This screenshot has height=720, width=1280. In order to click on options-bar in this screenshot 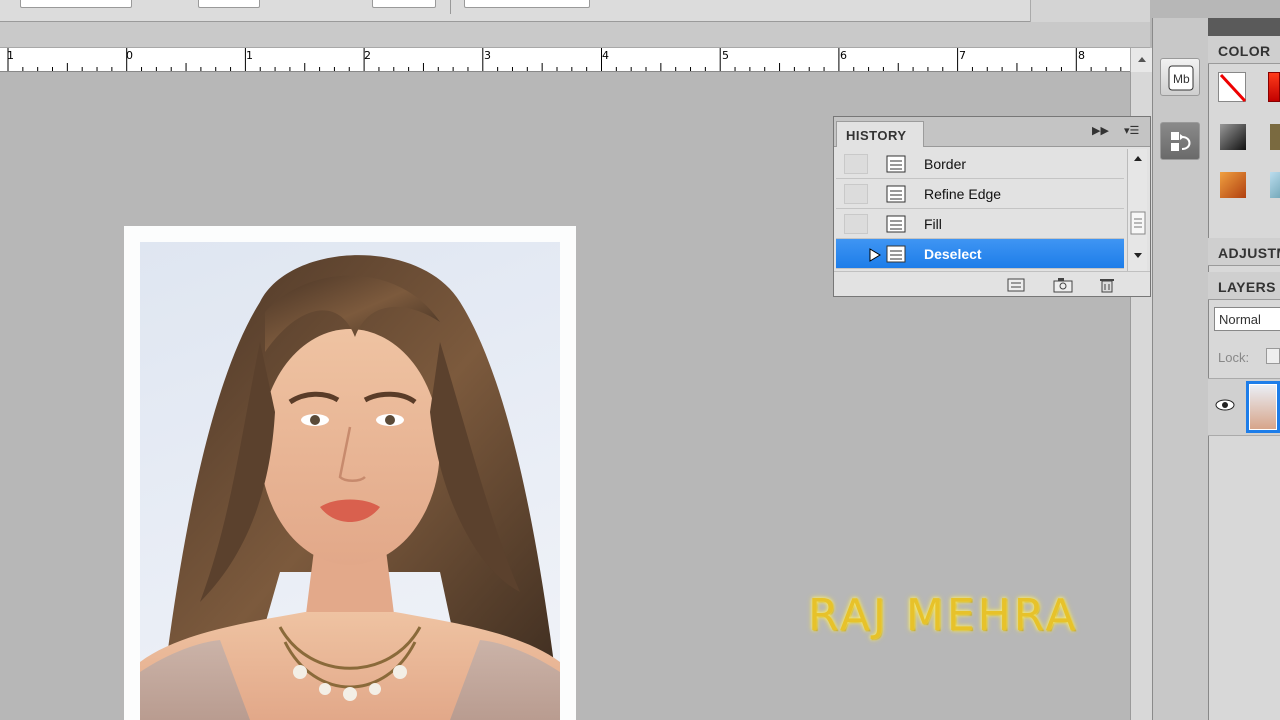, I will do `click(575, 11)`.